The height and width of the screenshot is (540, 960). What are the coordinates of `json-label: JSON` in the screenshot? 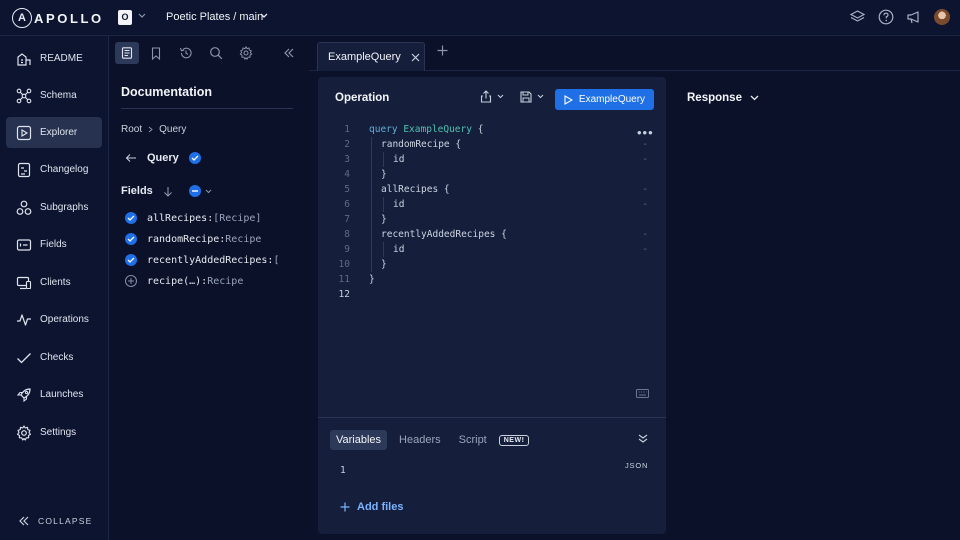 It's located at (637, 465).